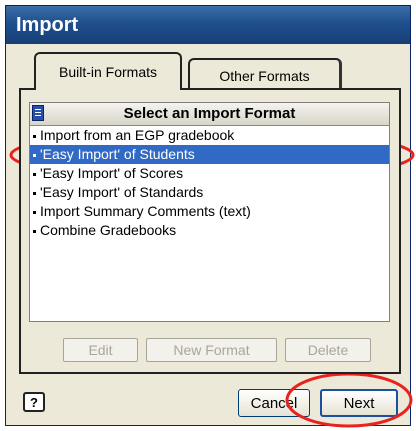 Image resolution: width=416 pixels, height=431 pixels. Describe the element at coordinates (145, 211) in the screenshot. I see `list-item-label: Import Summary Comments (text)` at that location.